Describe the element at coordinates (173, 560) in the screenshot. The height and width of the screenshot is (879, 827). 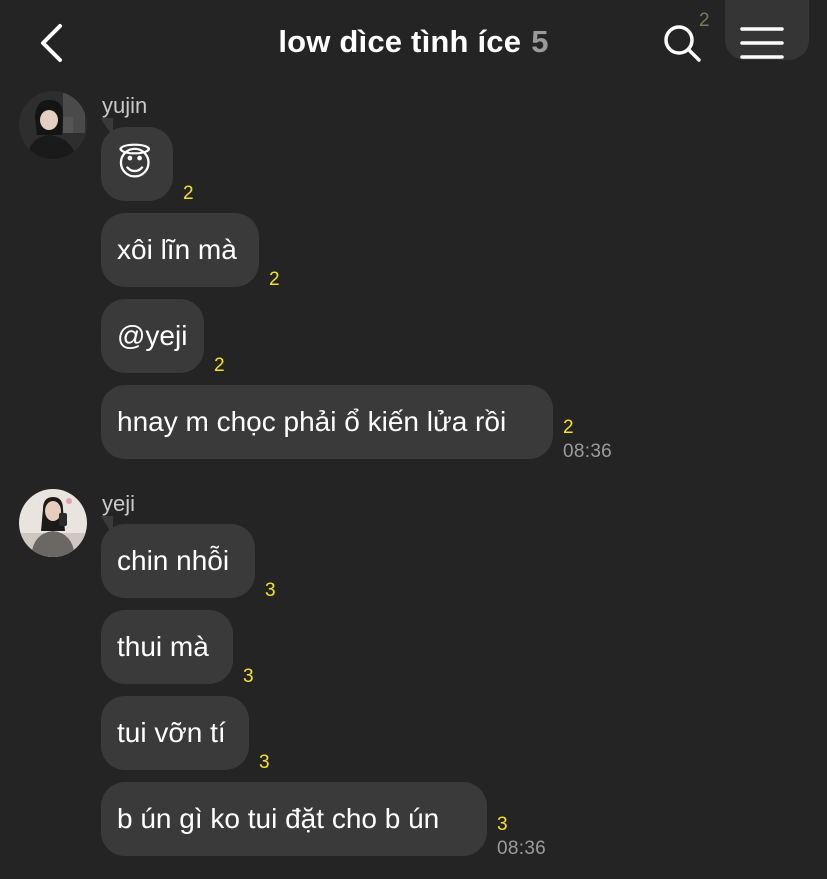
I see `message-text: chin nhỗi` at that location.